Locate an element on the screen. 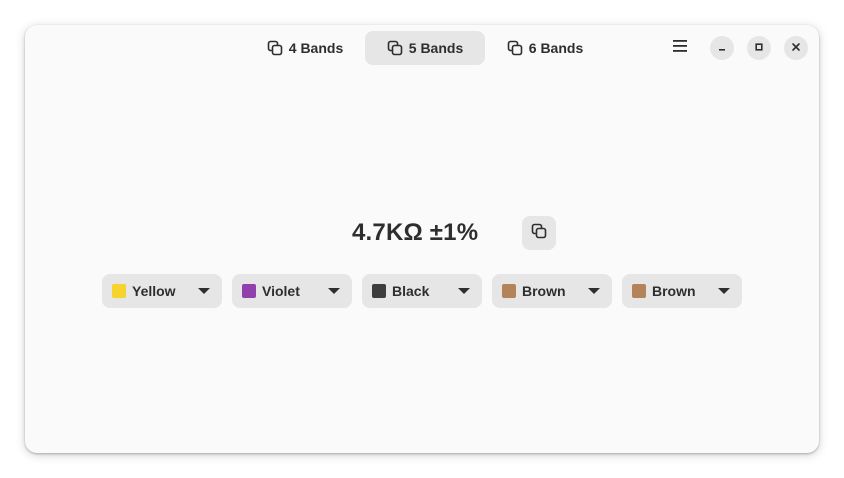  minimize-icon is located at coordinates (722, 48).